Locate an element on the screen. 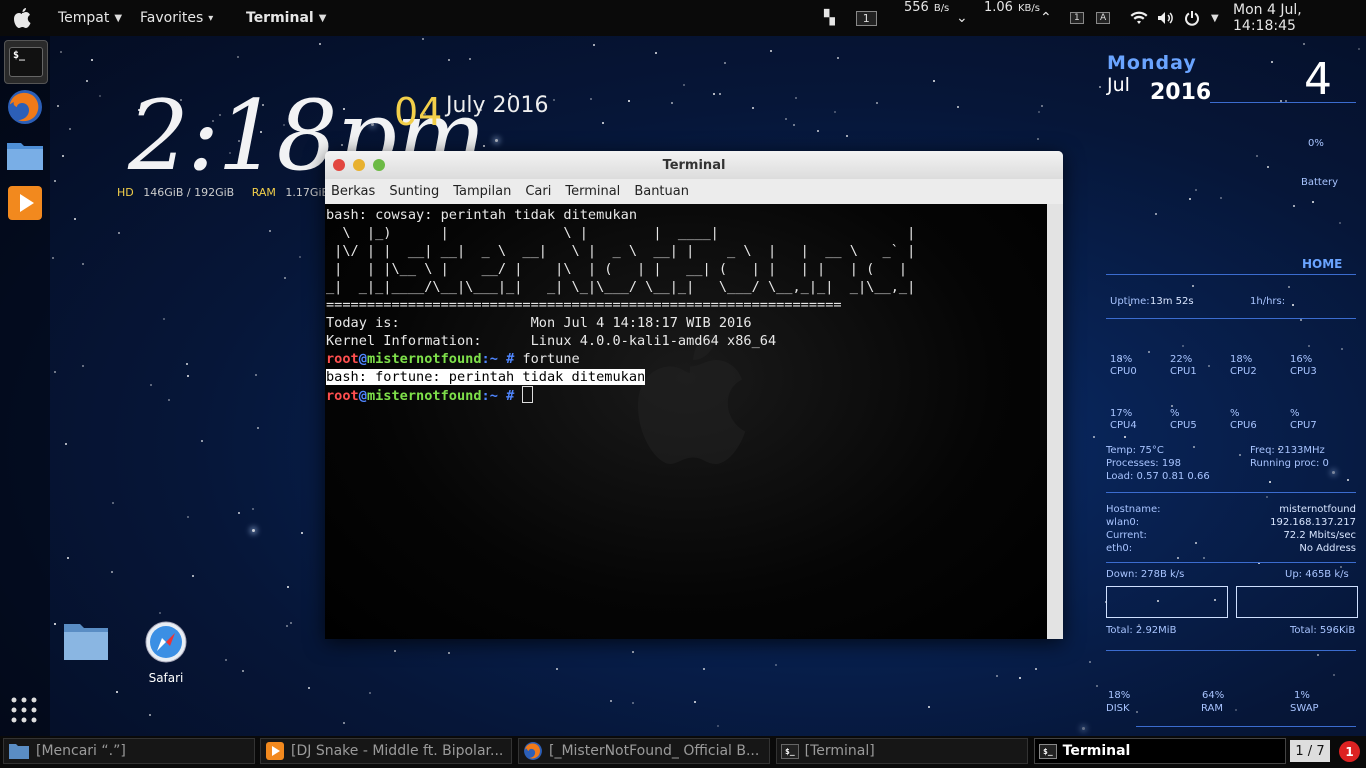  hostname-value: misternotfound is located at coordinates (1317, 509).